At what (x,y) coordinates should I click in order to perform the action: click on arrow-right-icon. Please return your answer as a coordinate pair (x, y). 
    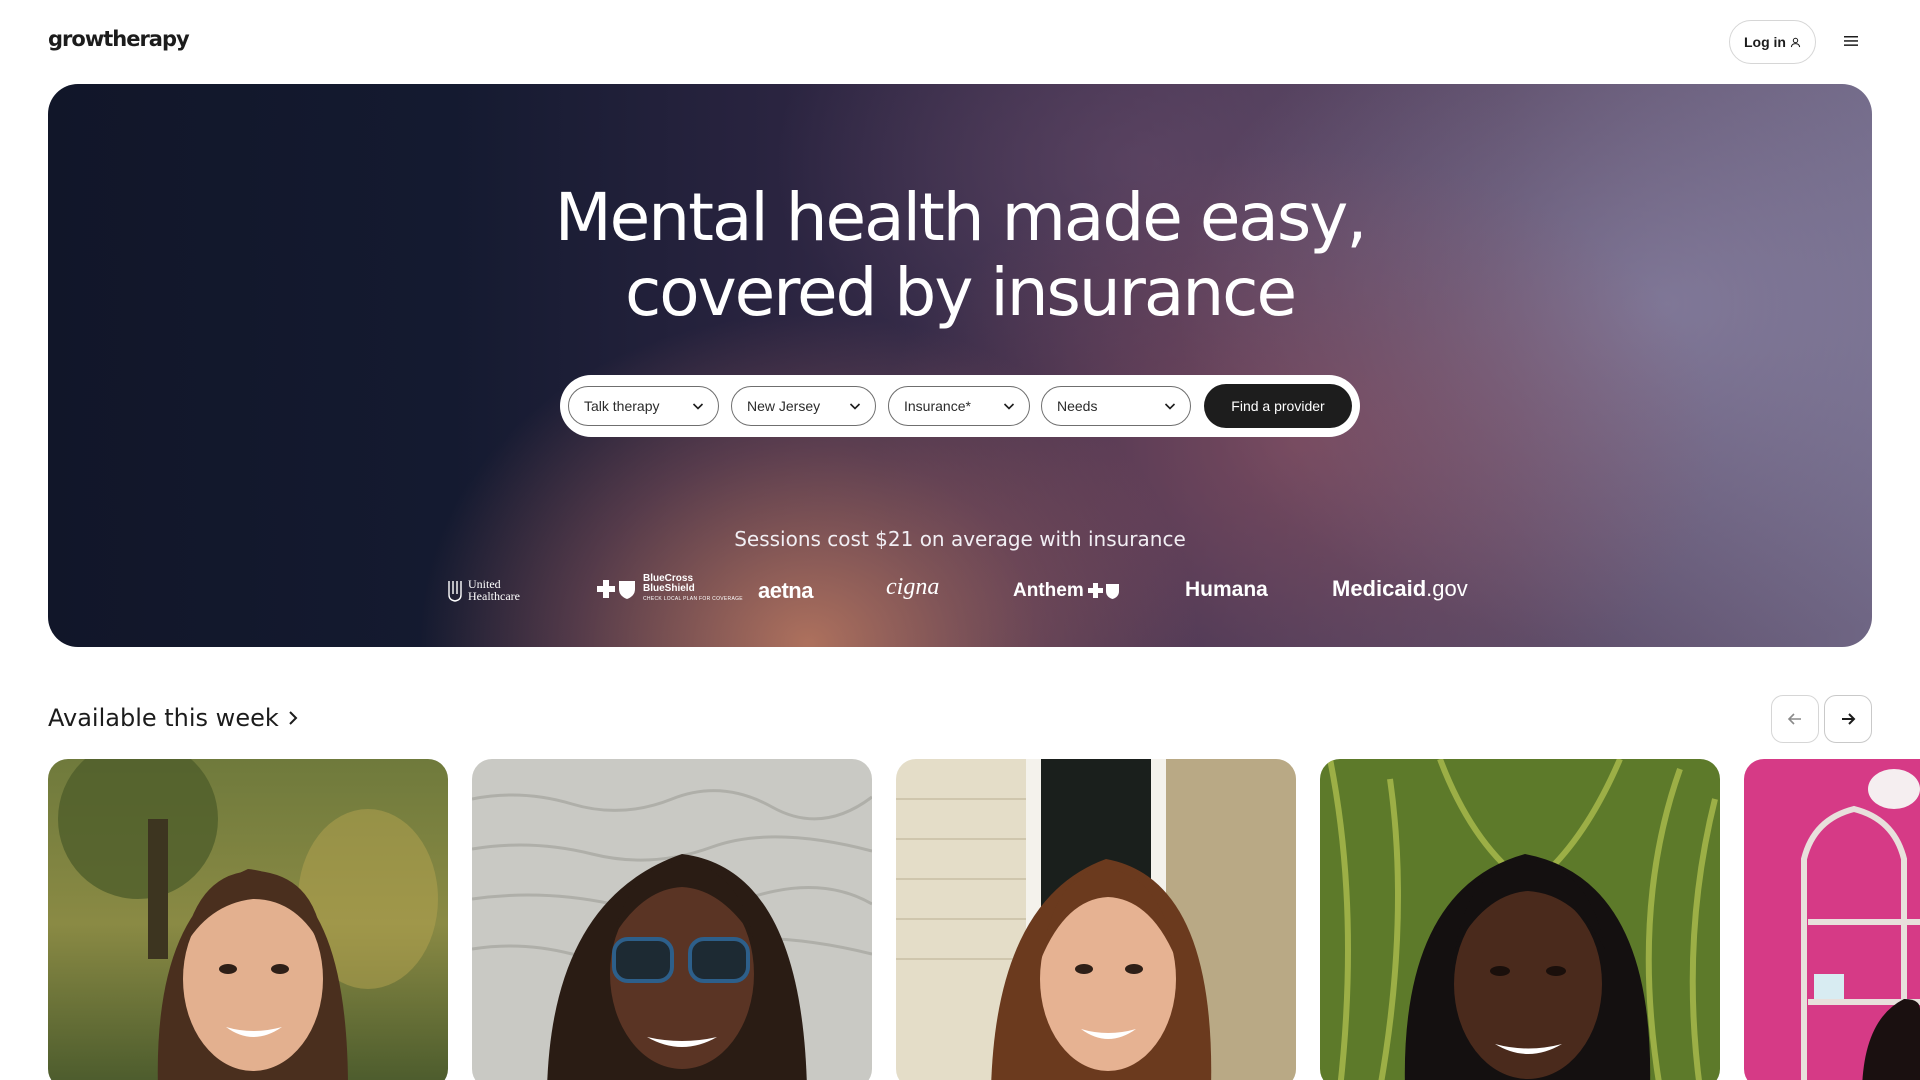
    Looking at the image, I should click on (1849, 719).